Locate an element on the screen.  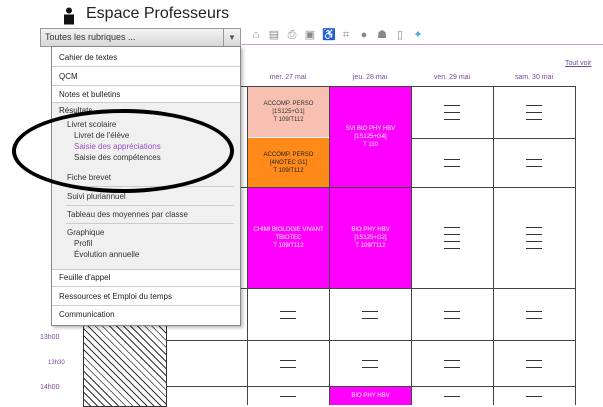
toolbar: ⌂ ▤ ⎙ ▣ ♿ ⌗ ● ☗ ▯ ✦ is located at coordinates (337, 37).